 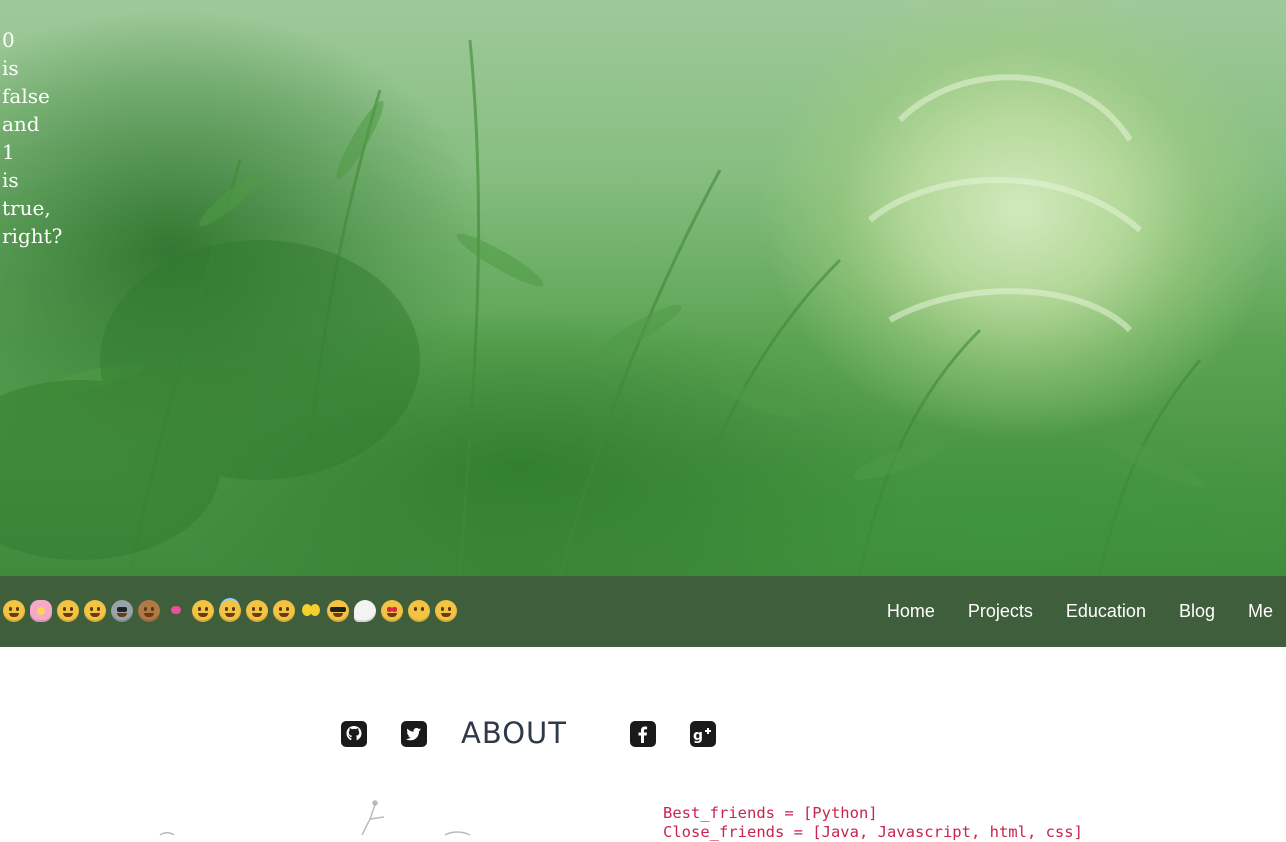 What do you see at coordinates (698, 736) in the screenshot?
I see `svg-text: g` at bounding box center [698, 736].